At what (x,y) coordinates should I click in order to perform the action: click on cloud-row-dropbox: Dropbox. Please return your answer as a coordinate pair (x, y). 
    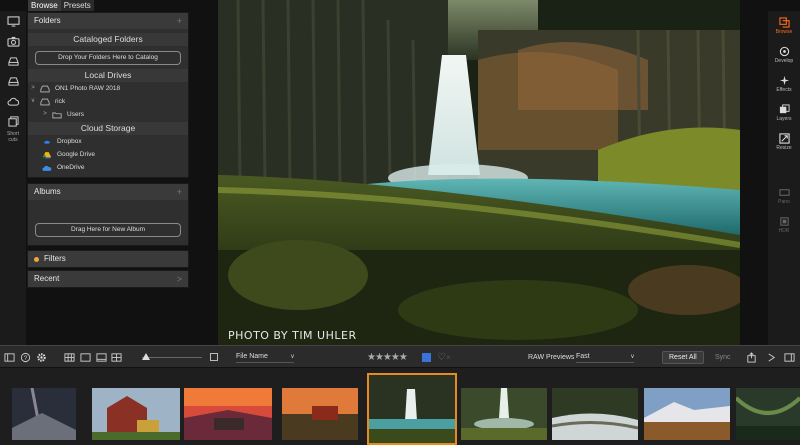
    Looking at the image, I should click on (108, 141).